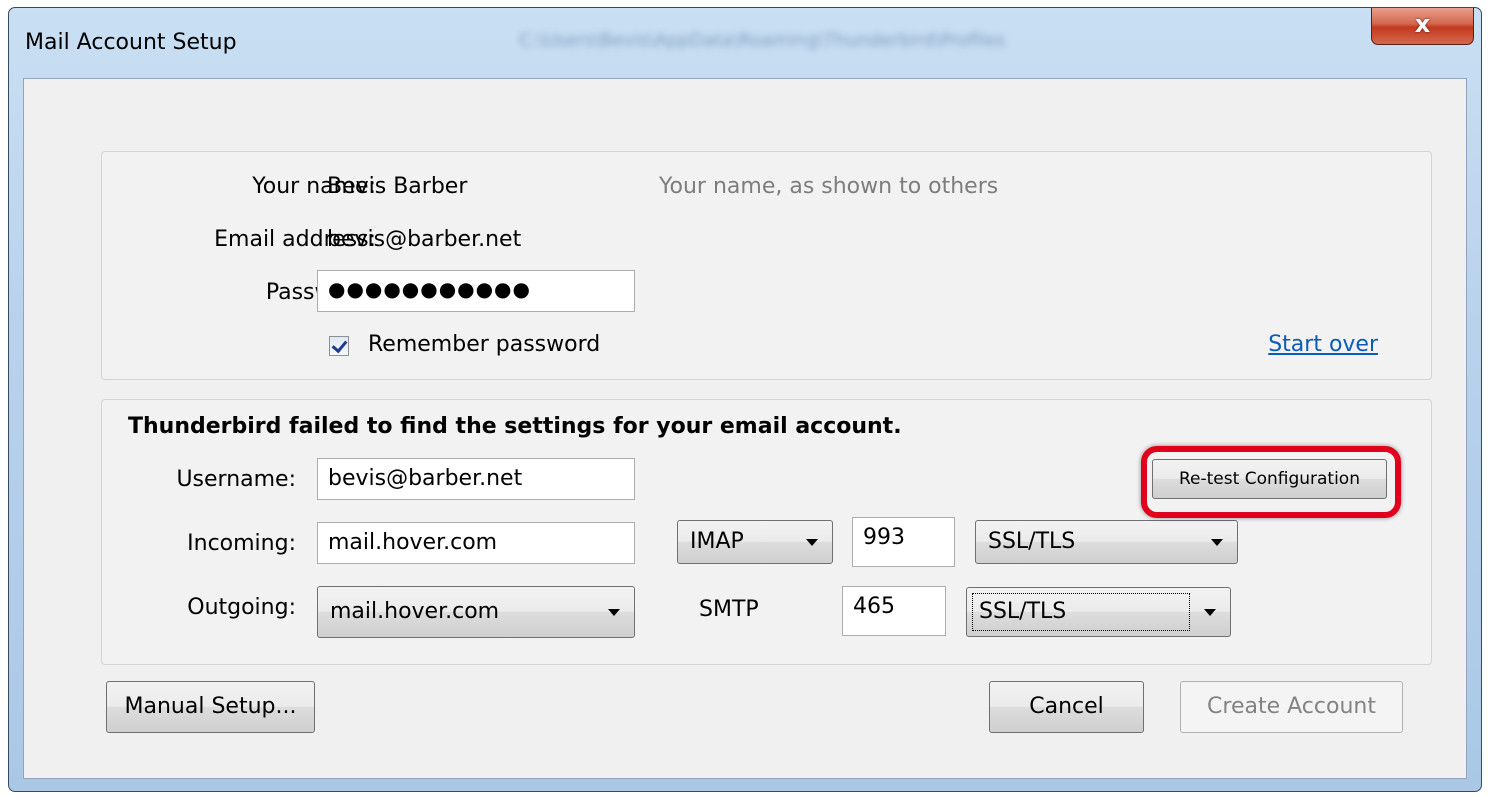 The height and width of the screenshot is (799, 1492). What do you see at coordinates (894, 611) in the screenshot?
I see `outgoing-port-field: 465` at bounding box center [894, 611].